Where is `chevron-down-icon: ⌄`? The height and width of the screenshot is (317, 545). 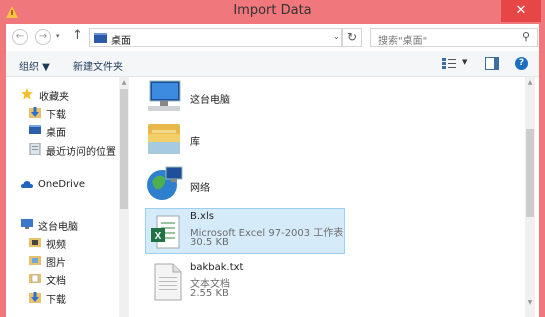
chevron-down-icon: ⌄ is located at coordinates (336, 36).